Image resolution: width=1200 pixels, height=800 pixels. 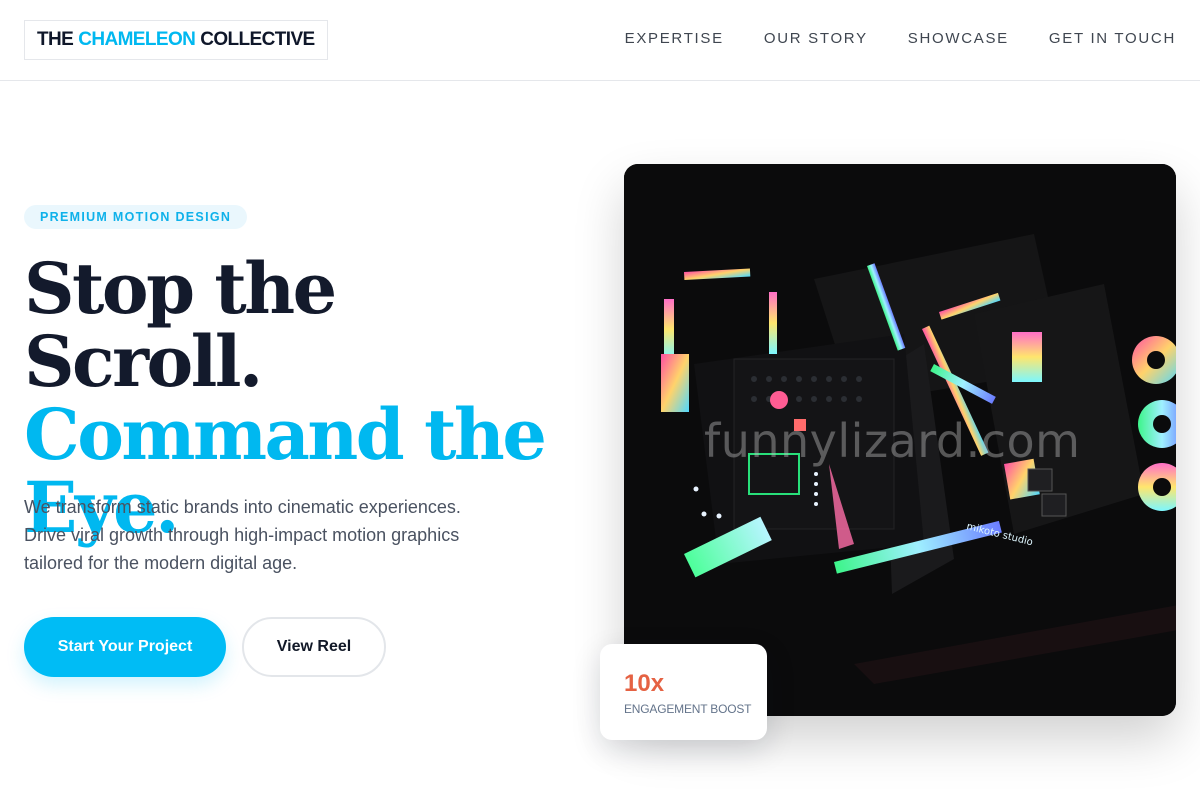 I want to click on brand-logo-part-2: CHAMELEON, so click(x=137, y=39).